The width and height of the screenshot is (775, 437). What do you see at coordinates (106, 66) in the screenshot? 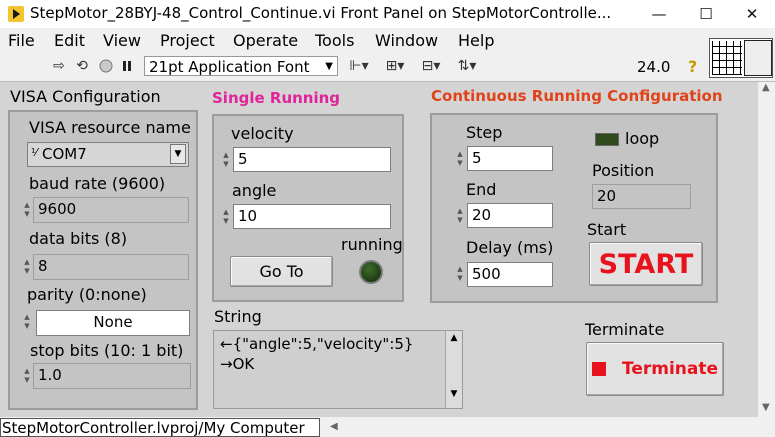
I see `abort-icon` at bounding box center [106, 66].